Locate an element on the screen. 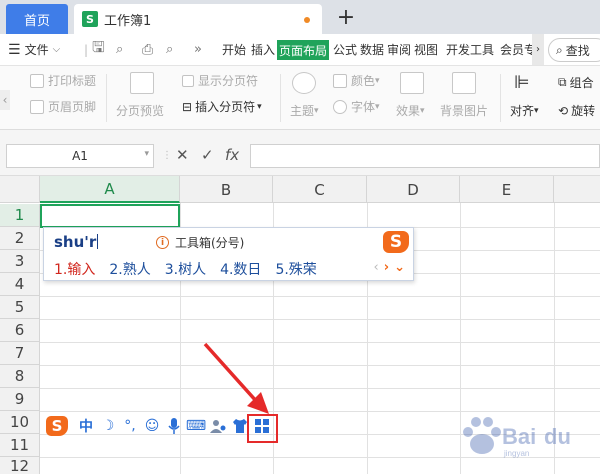 Image resolution: width=600 pixels, height=475 pixels. row-header-6: 6 is located at coordinates (20, 330).